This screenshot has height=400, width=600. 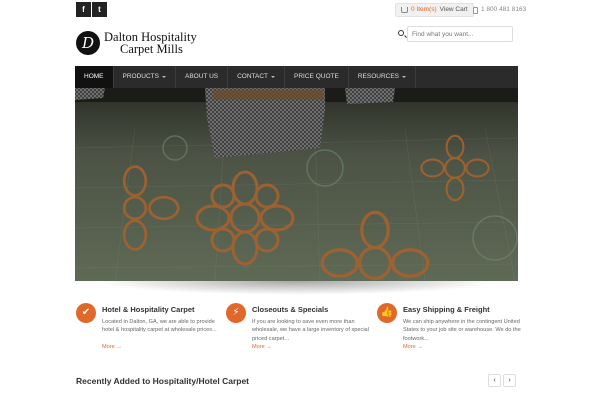 What do you see at coordinates (83, 9) in the screenshot?
I see `facebook-icon: f` at bounding box center [83, 9].